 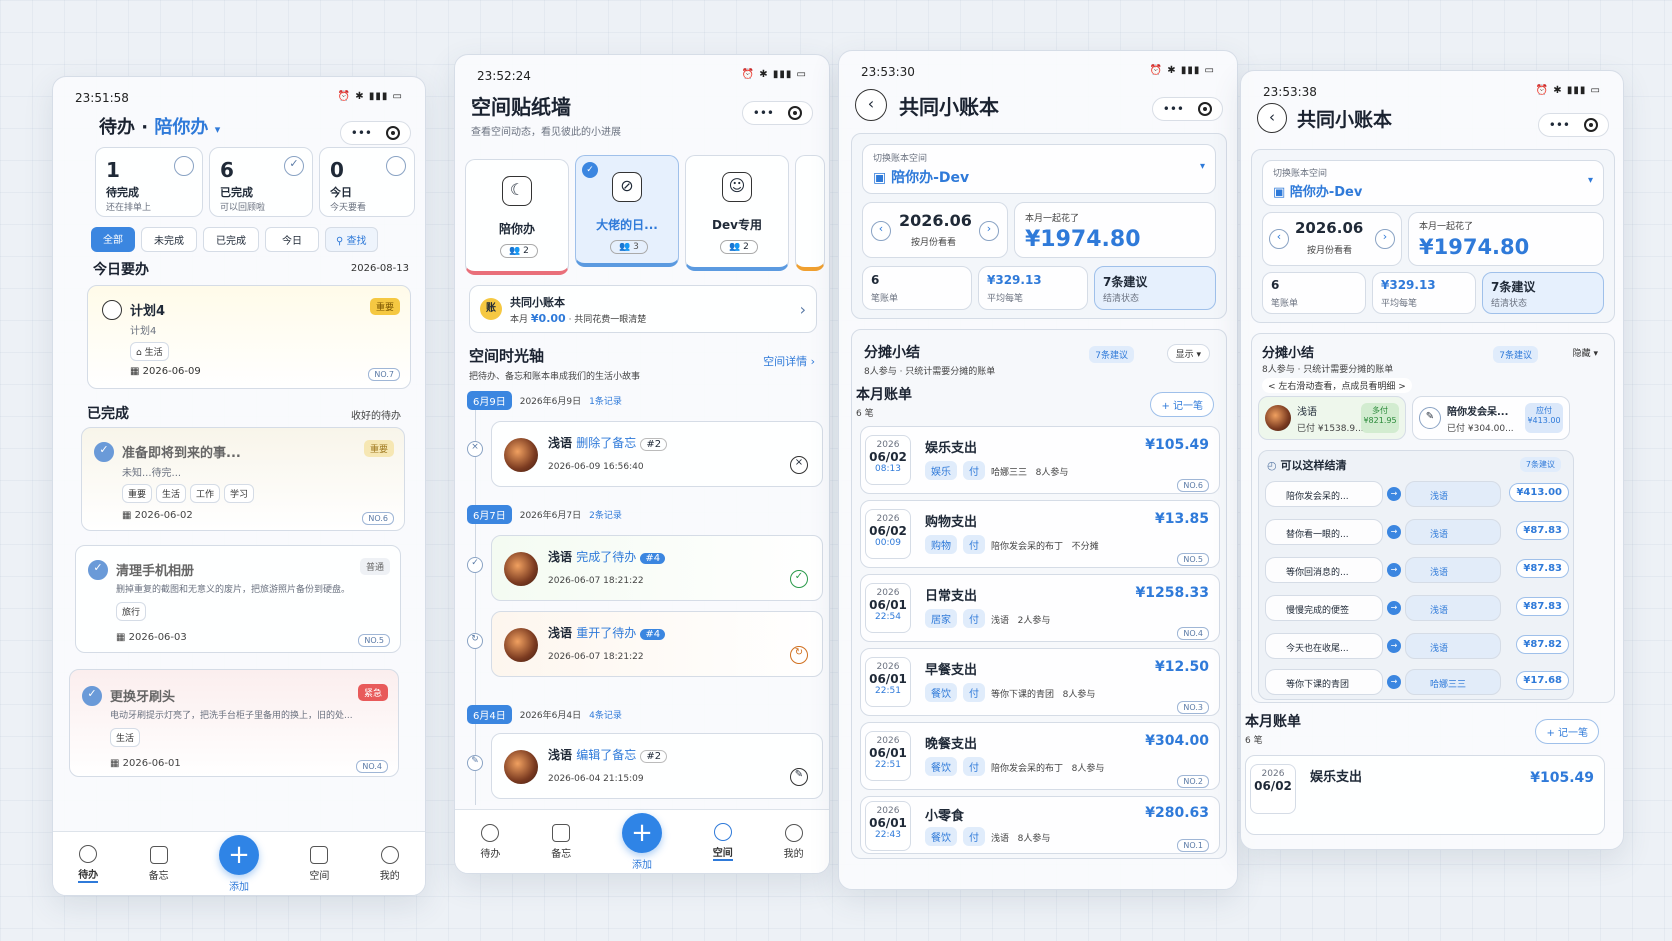 What do you see at coordinates (376, 414) in the screenshot?
I see `archived-link: 收好的待办` at bounding box center [376, 414].